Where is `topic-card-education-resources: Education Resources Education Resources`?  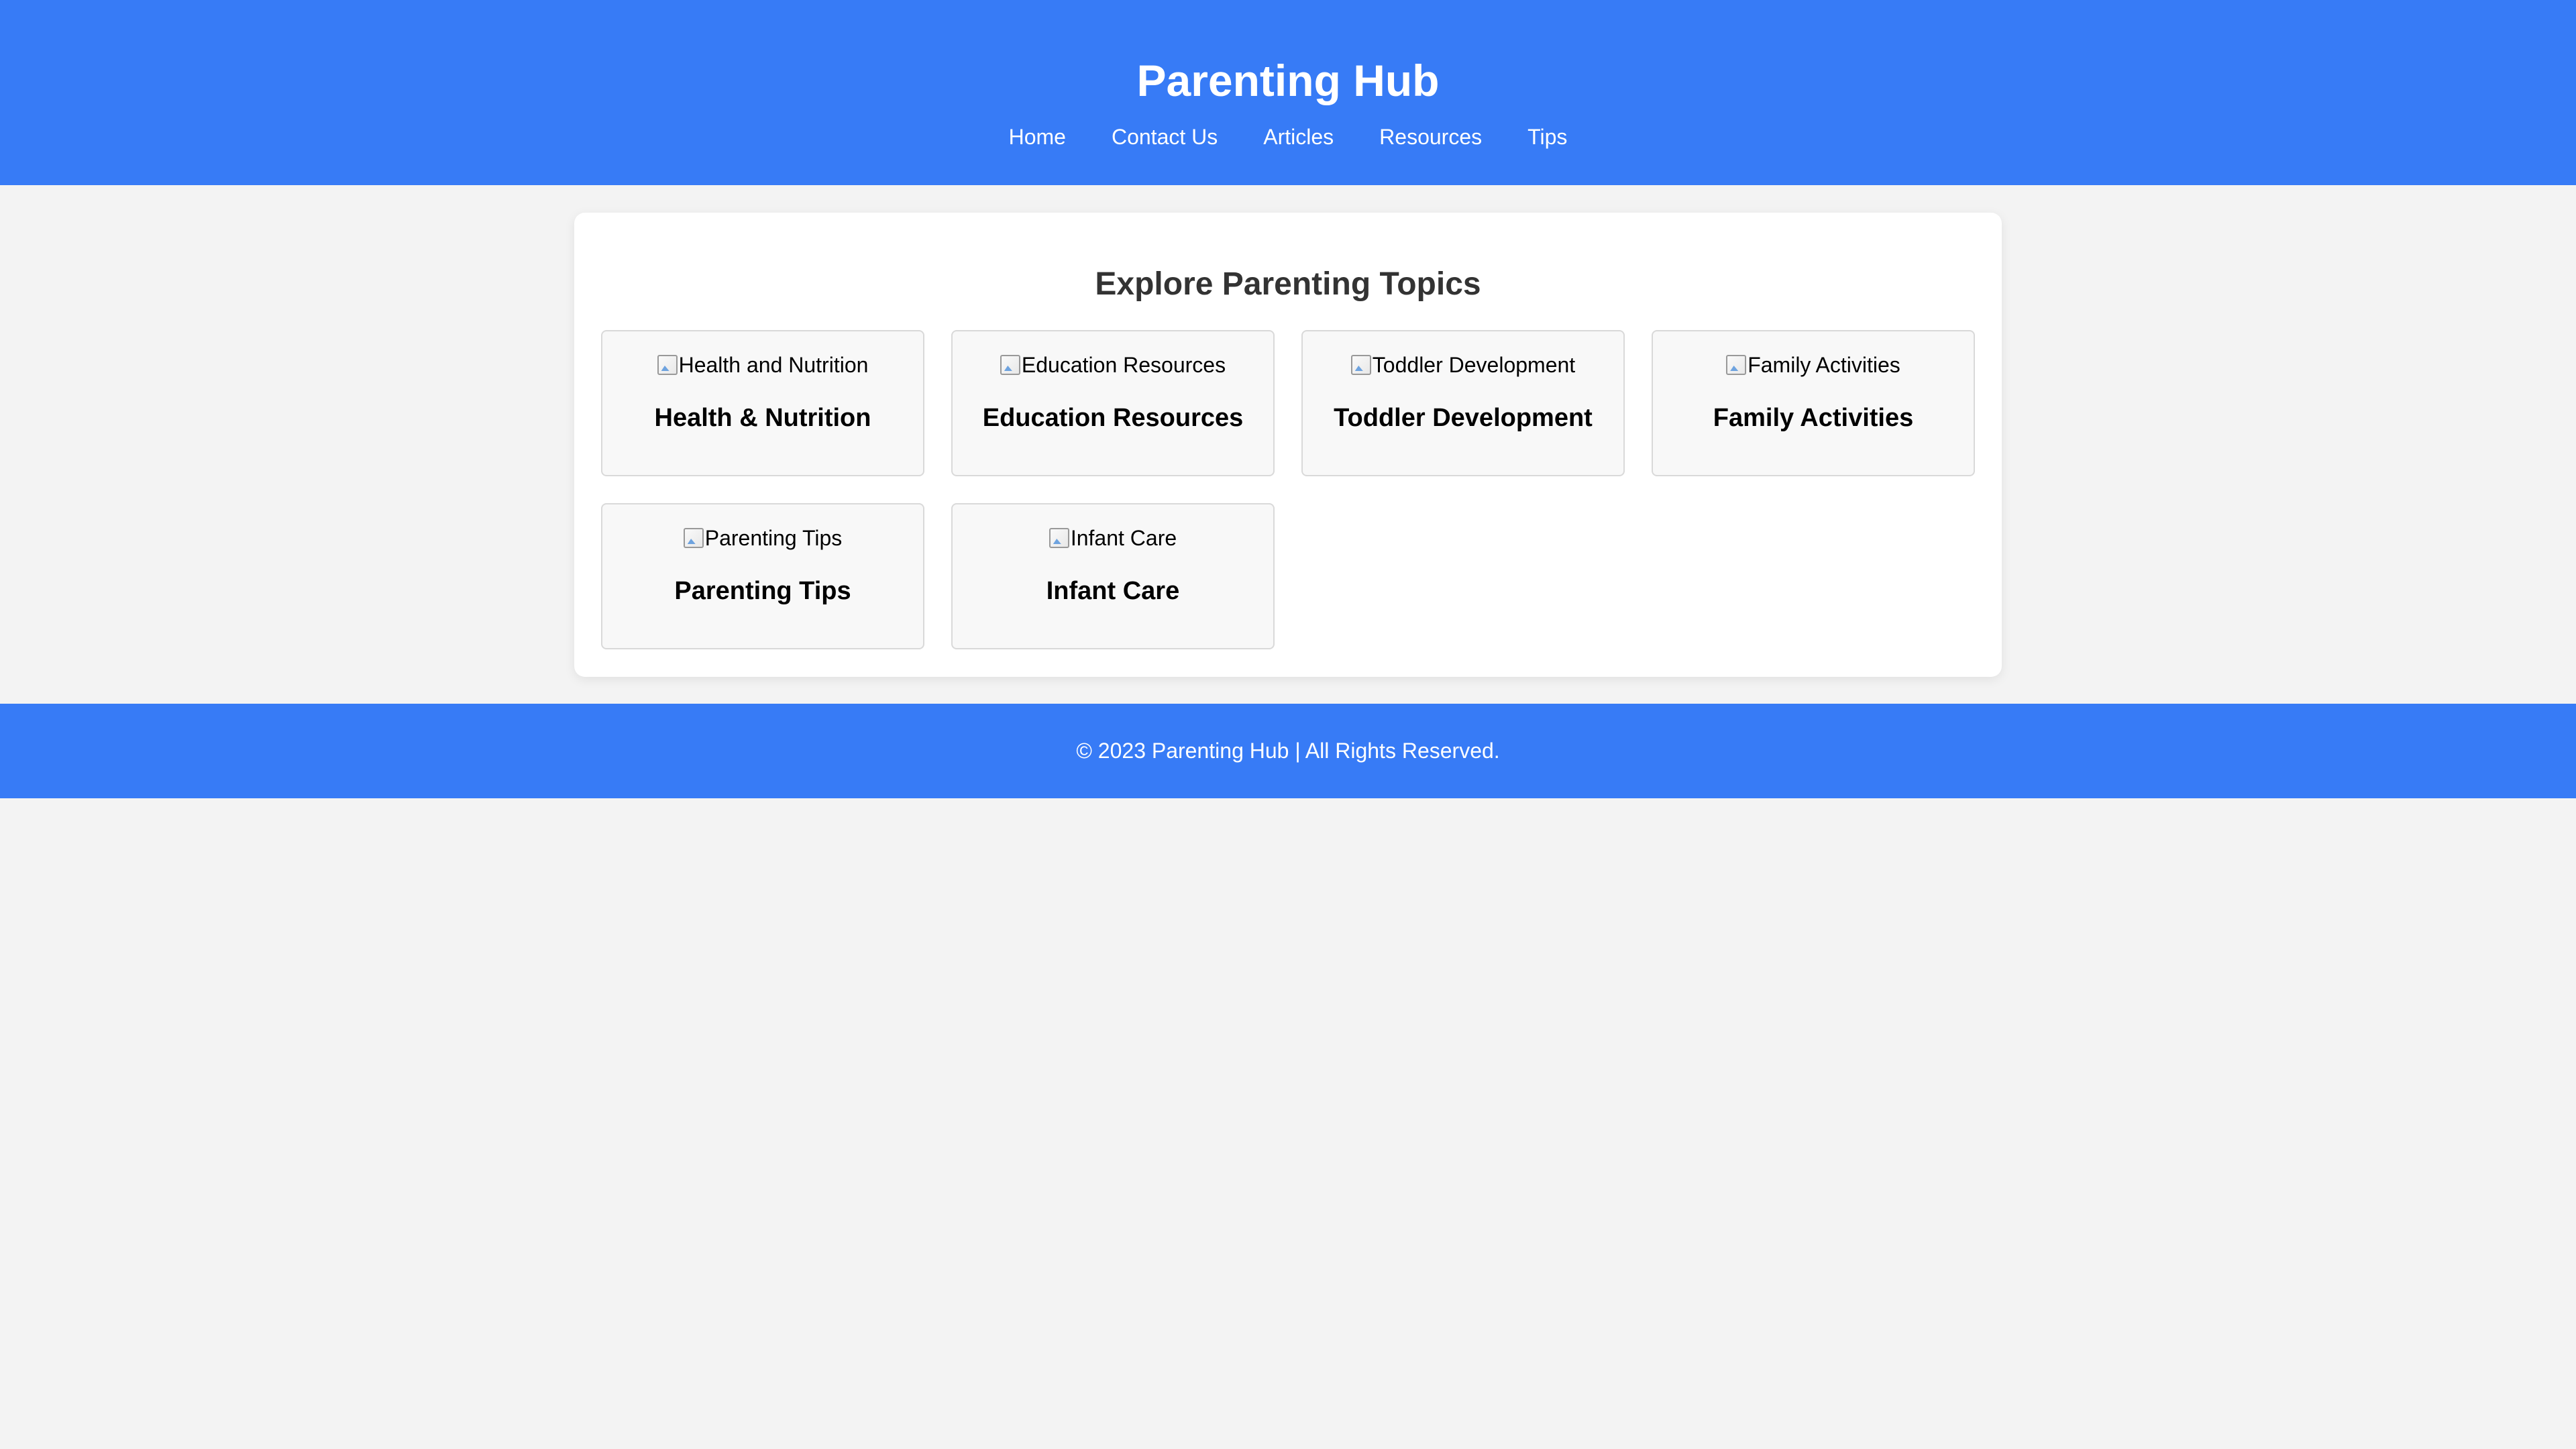
topic-card-education-resources: Education Resources Education Resources is located at coordinates (1113, 403).